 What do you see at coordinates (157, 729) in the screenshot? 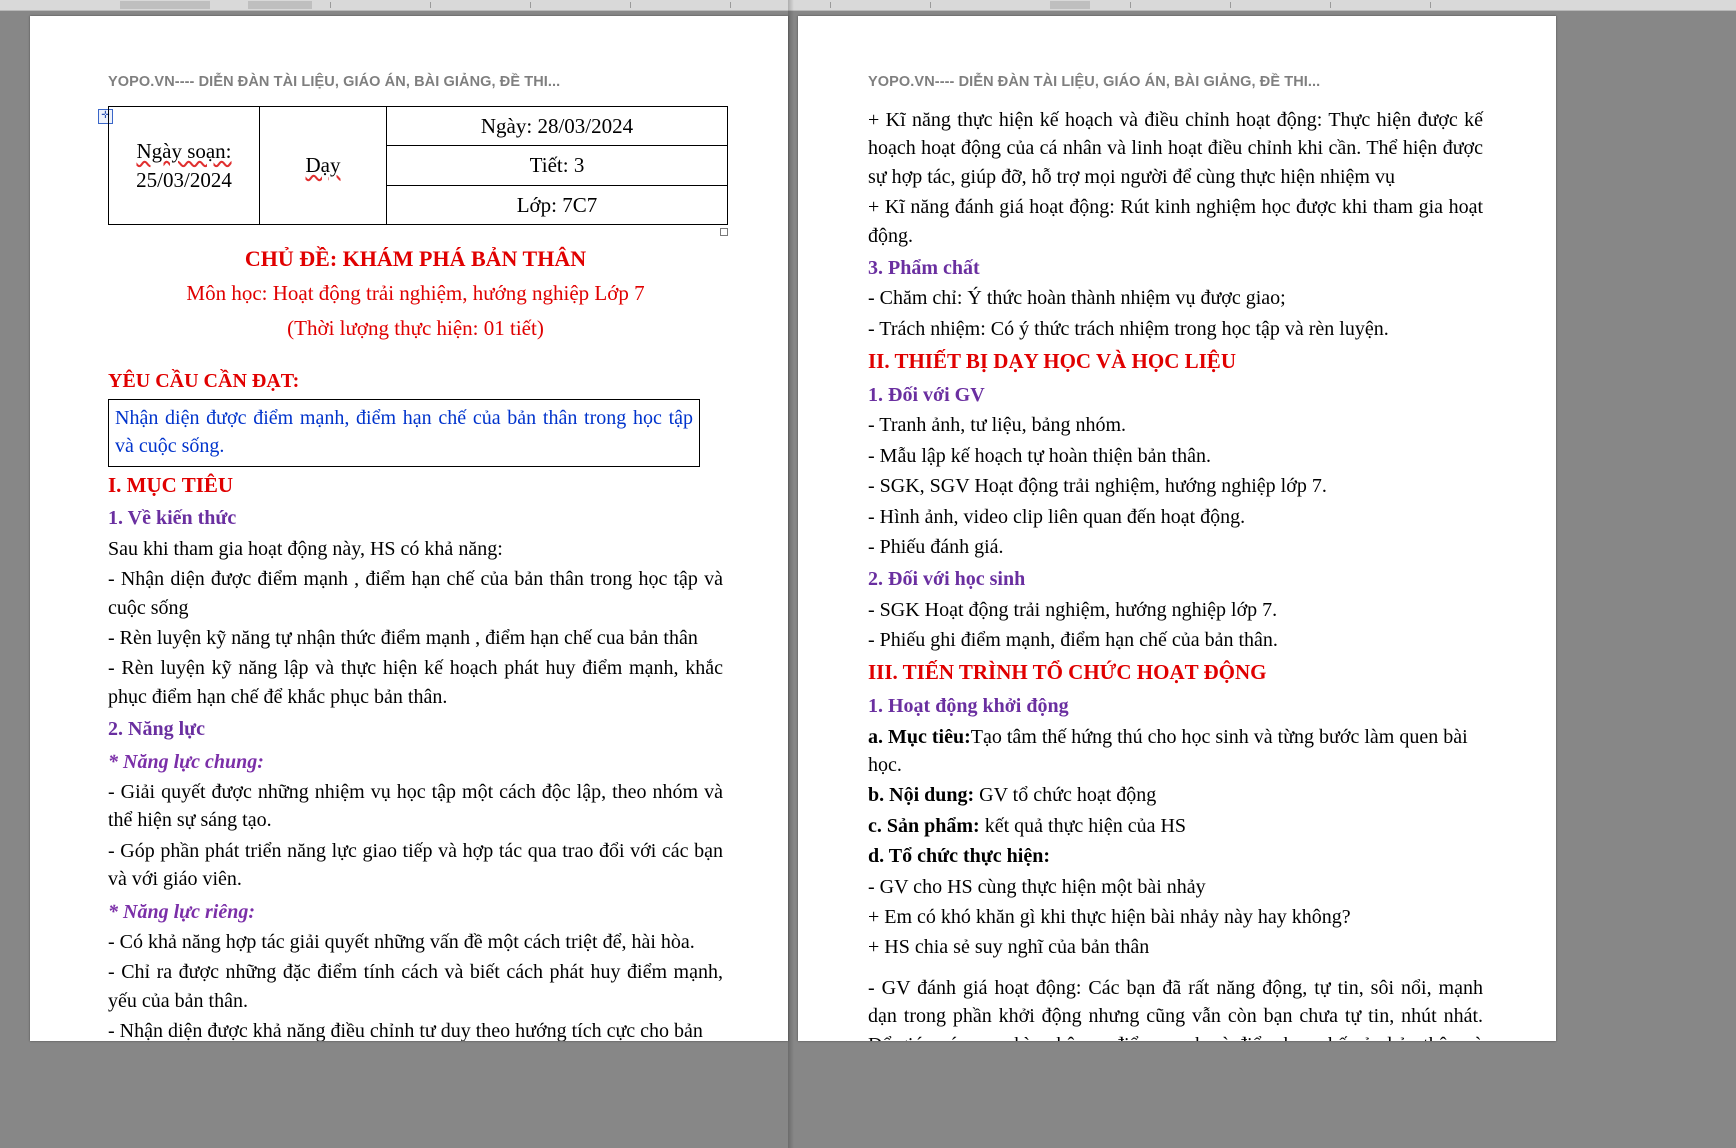
I see `subheading-2-nang-luc: 2. Năng lực` at bounding box center [157, 729].